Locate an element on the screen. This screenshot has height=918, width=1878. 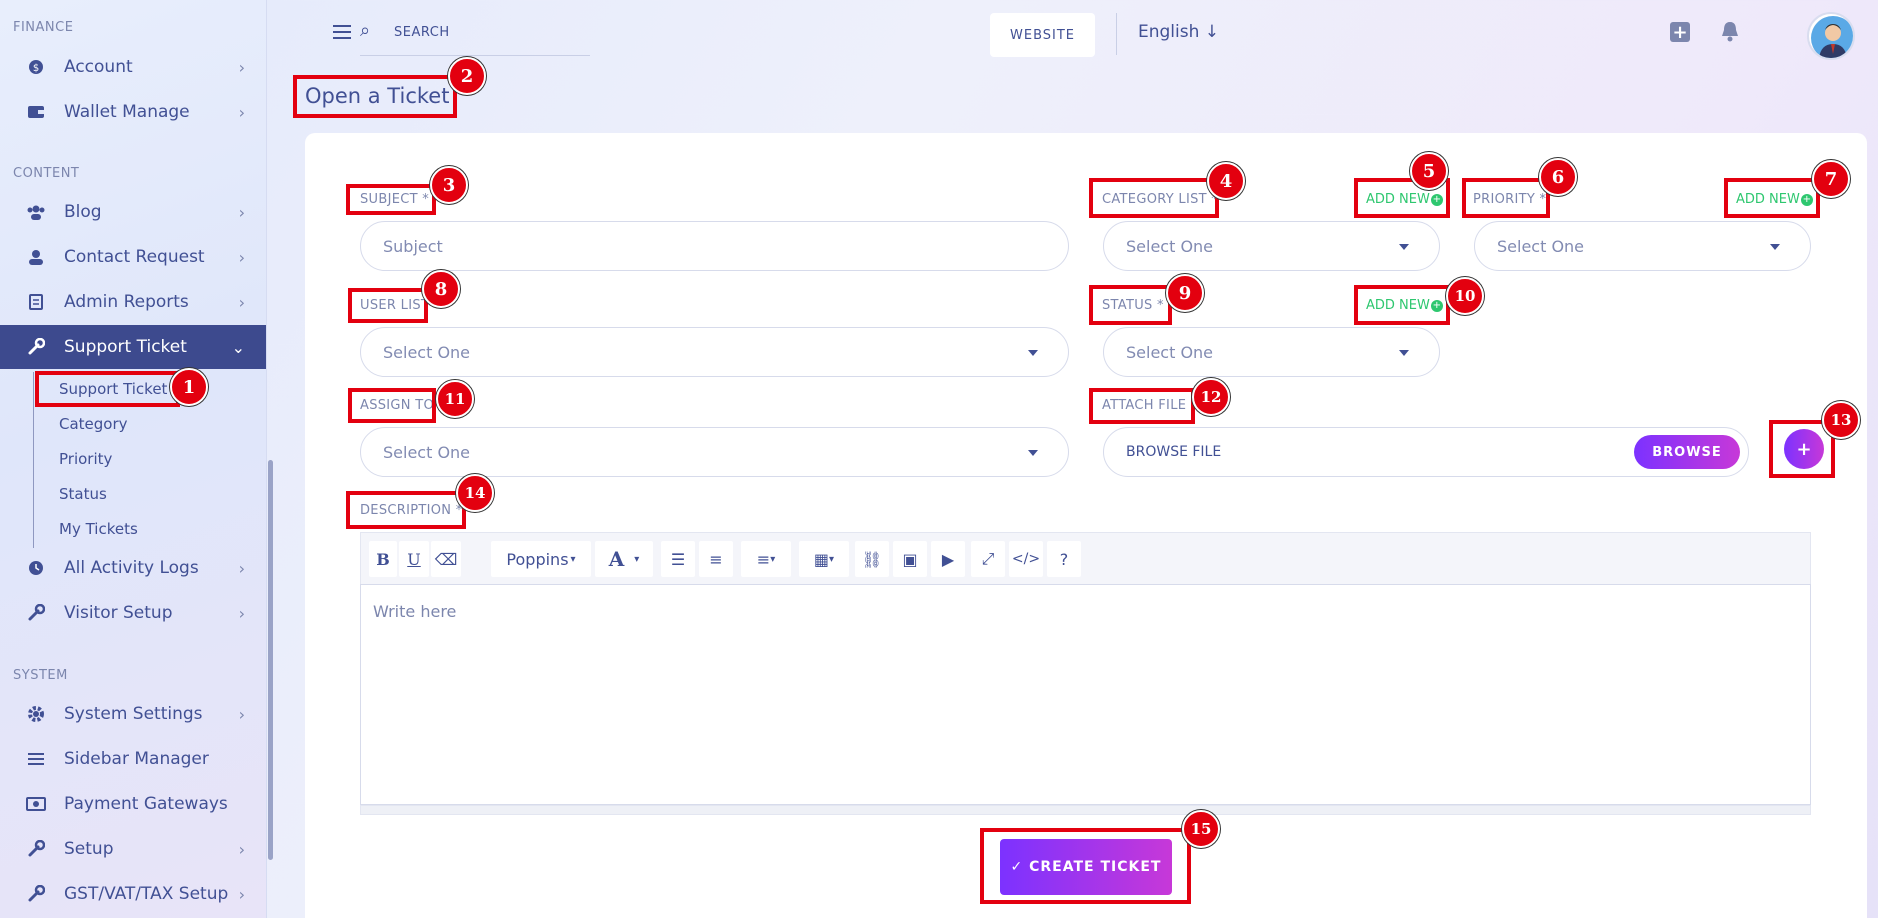
sidebar-item-activity: All Activity Logs › is located at coordinates (133, 568).